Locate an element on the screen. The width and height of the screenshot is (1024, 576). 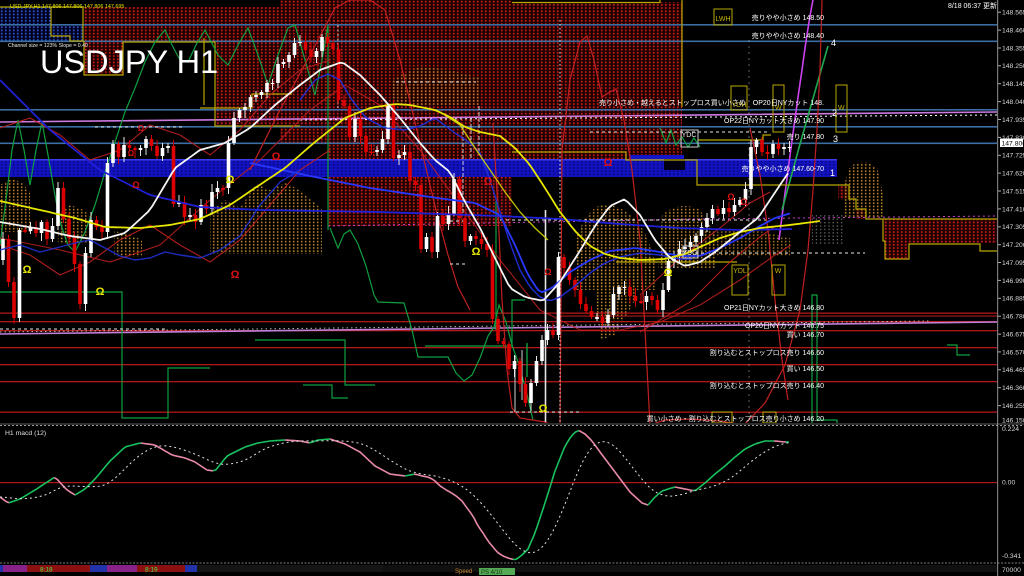
svg-text: 8:18 is located at coordinates (46, 570).